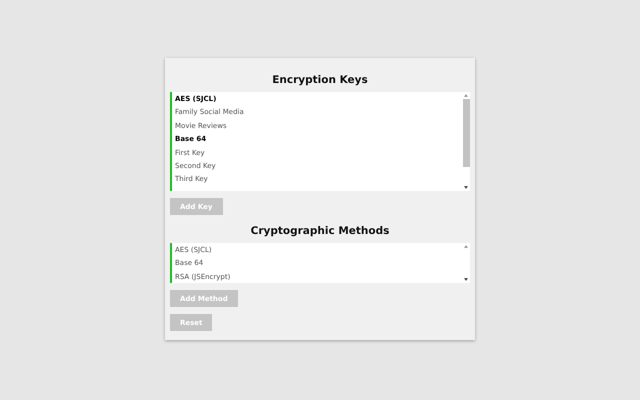 This screenshot has height=400, width=640. What do you see at coordinates (320, 80) in the screenshot?
I see `section-title: Encryption Keys` at bounding box center [320, 80].